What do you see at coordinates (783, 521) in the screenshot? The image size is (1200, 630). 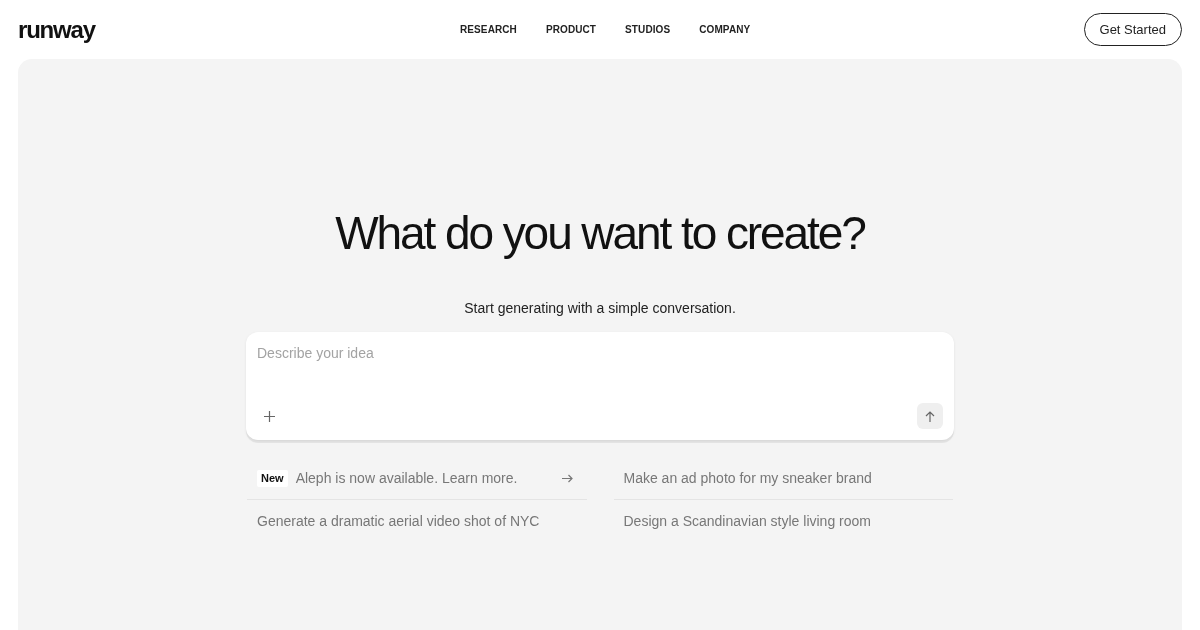 I see `prompt-suggestion: Design a Scandinavian style living room` at bounding box center [783, 521].